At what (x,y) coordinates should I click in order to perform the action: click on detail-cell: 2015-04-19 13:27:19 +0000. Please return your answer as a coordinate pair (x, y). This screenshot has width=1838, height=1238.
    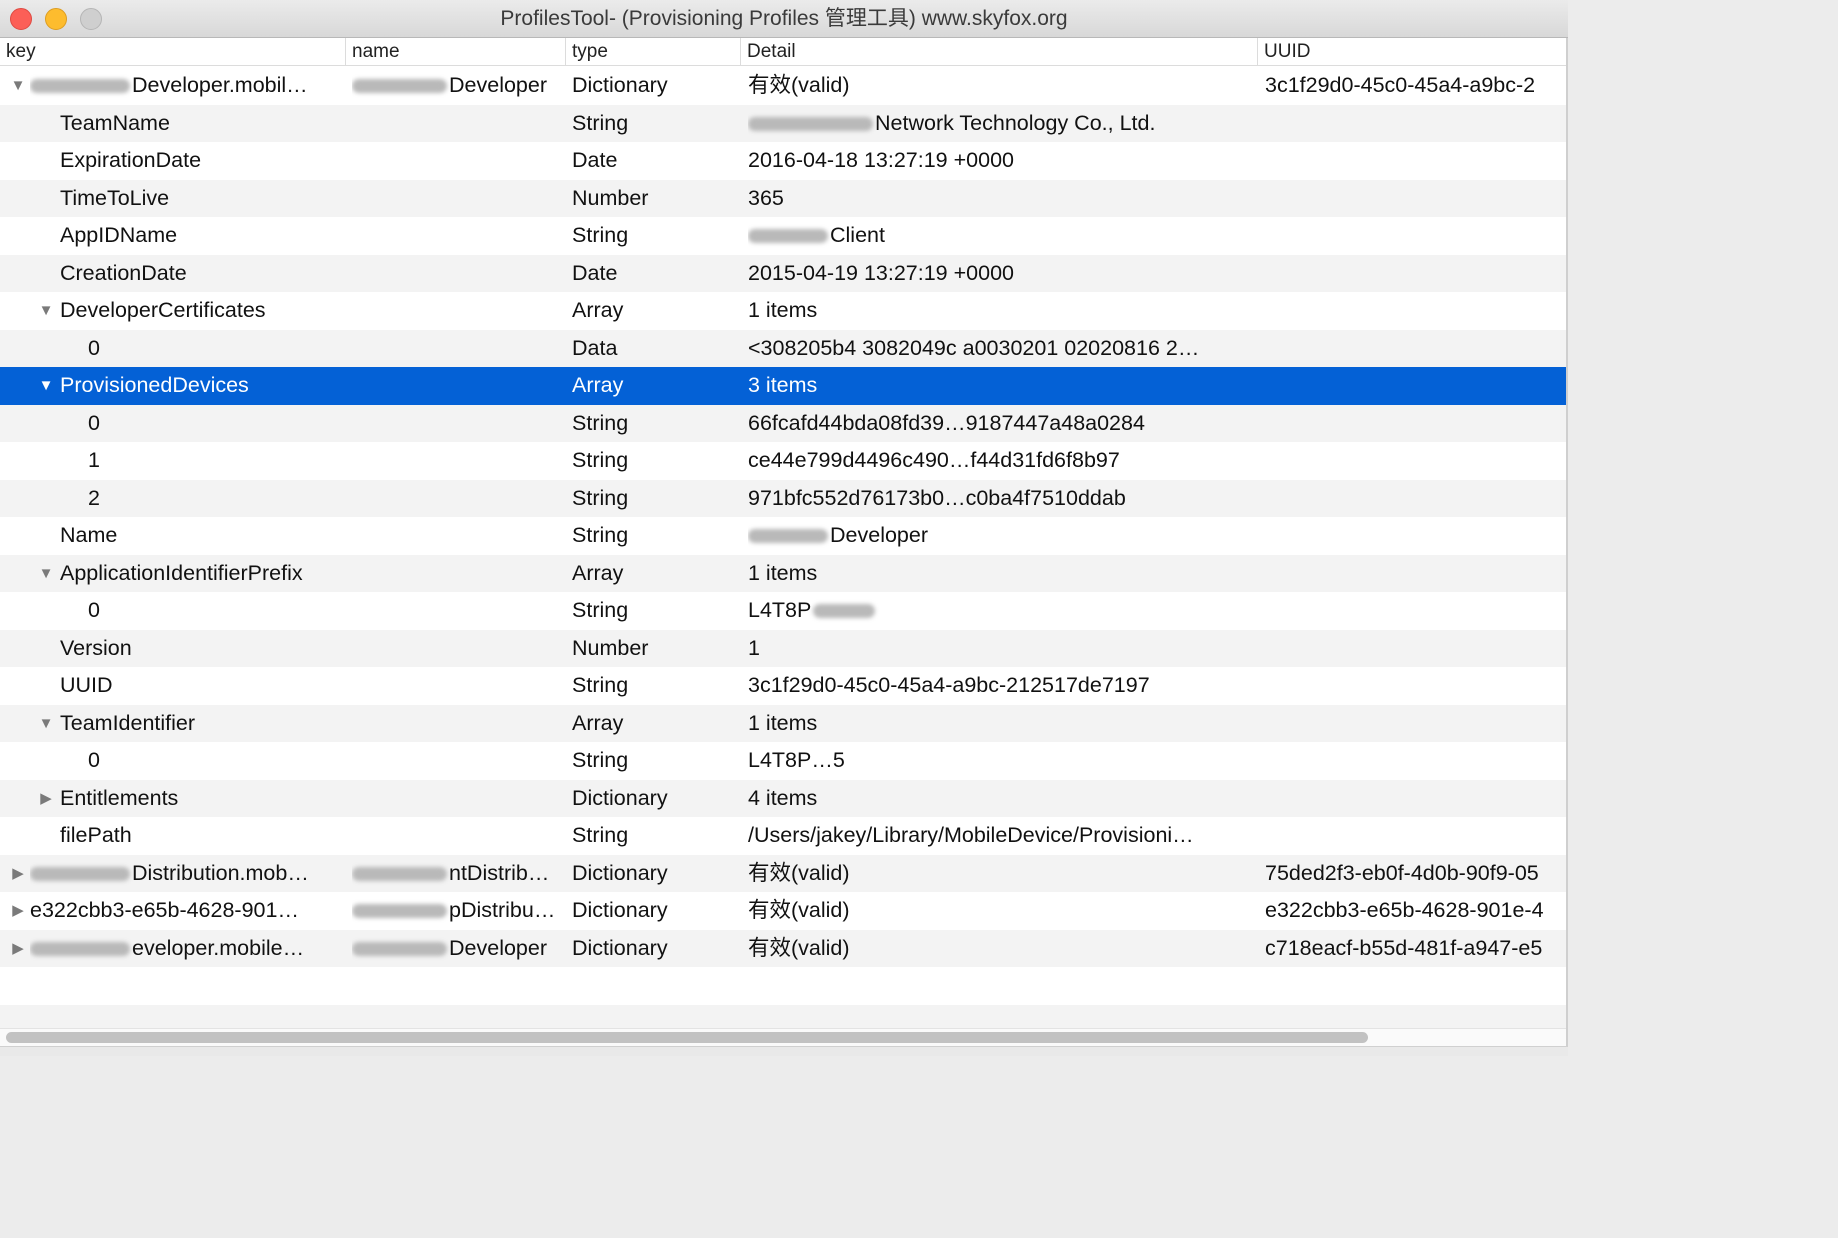
    Looking at the image, I should click on (1003, 274).